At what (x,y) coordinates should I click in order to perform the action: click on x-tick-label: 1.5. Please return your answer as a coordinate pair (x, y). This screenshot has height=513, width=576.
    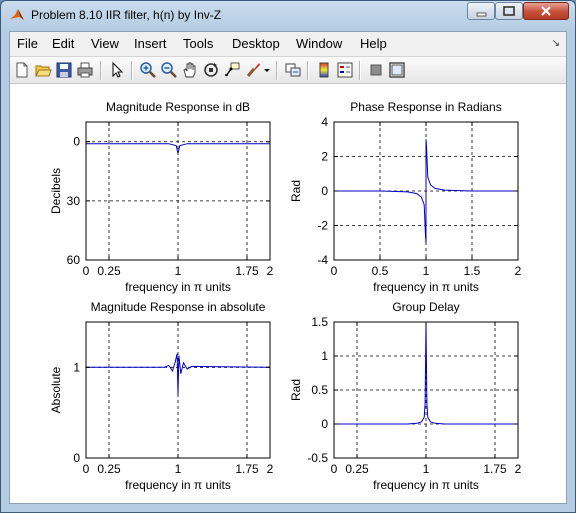
    Looking at the image, I should click on (472, 271).